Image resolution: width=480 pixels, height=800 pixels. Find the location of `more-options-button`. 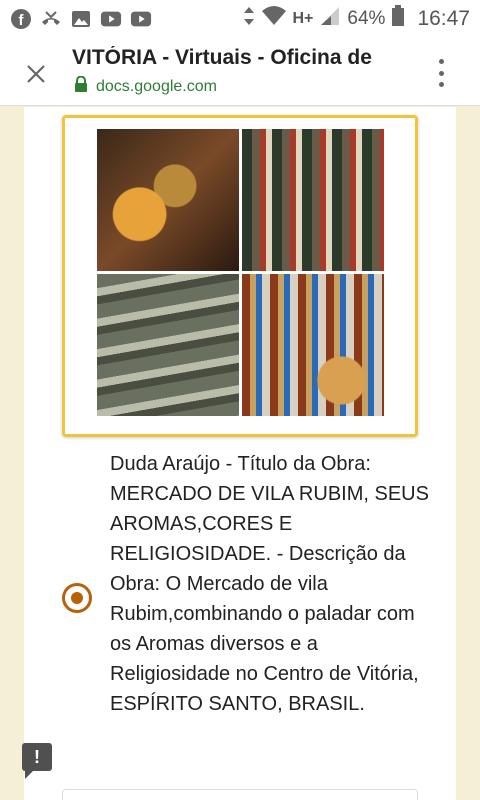

more-options-button is located at coordinates (441, 73).